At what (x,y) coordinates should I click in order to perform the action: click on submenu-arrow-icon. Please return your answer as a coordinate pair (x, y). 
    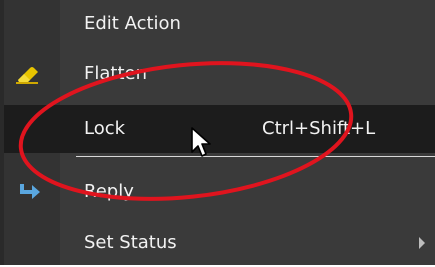
    Looking at the image, I should click on (422, 243).